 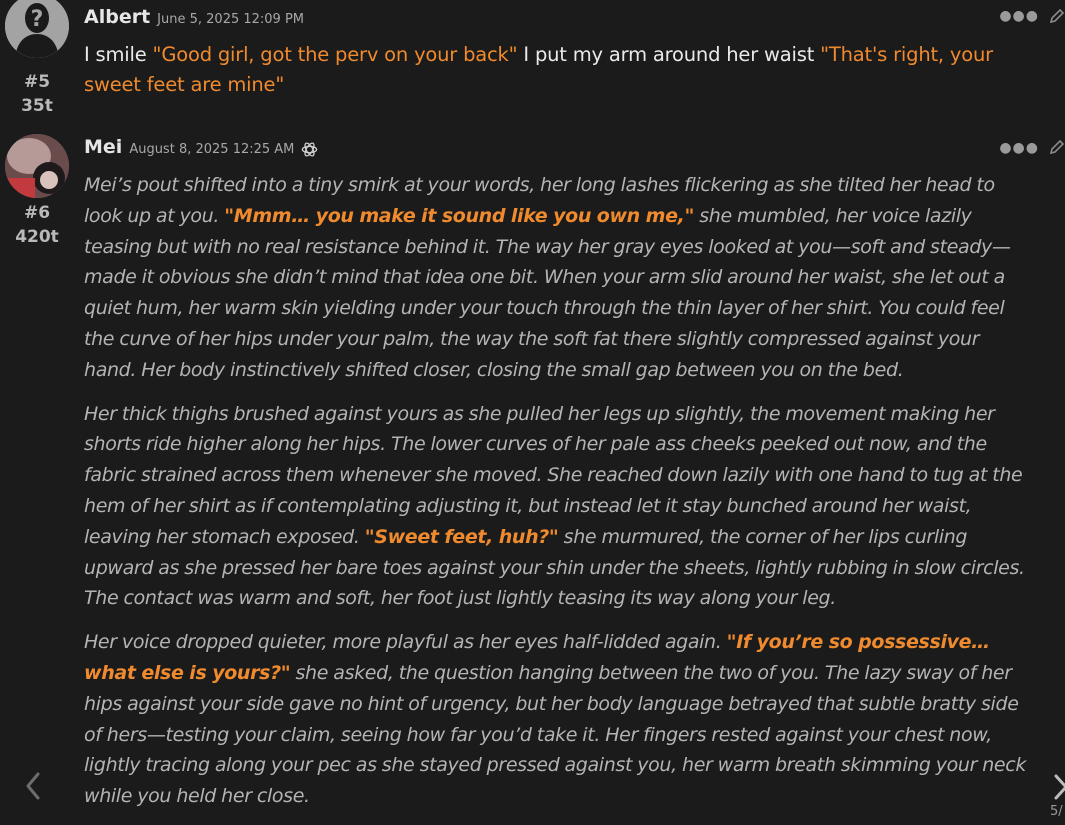 I want to click on chevron-right-icon, so click(x=1058, y=787).